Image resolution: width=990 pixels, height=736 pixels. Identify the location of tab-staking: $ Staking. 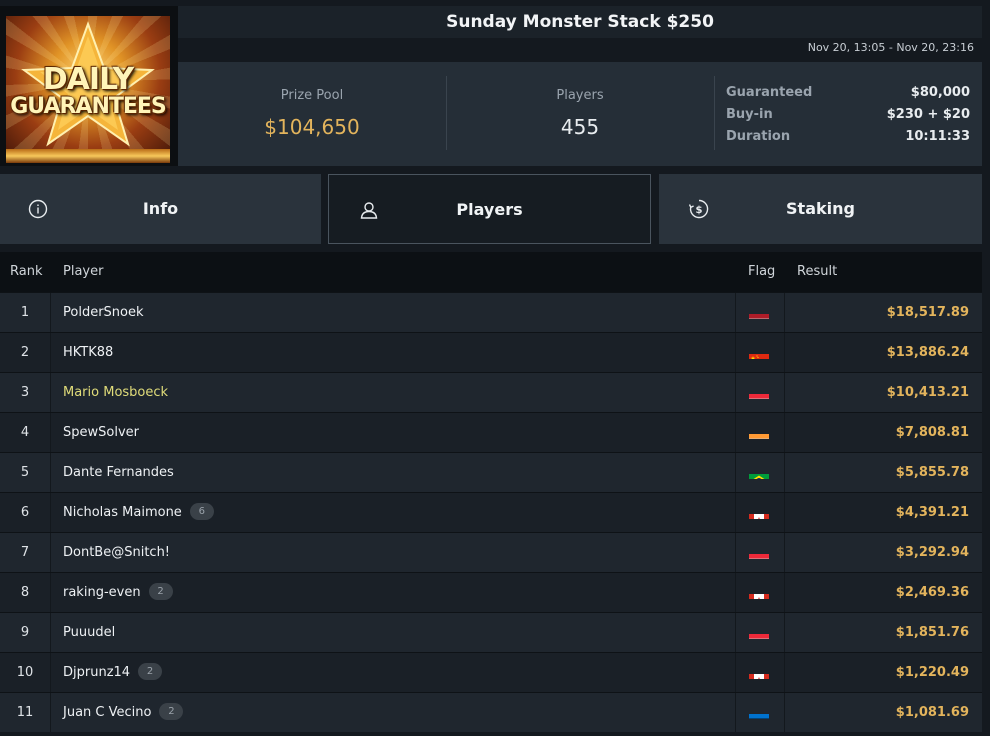
(820, 209).